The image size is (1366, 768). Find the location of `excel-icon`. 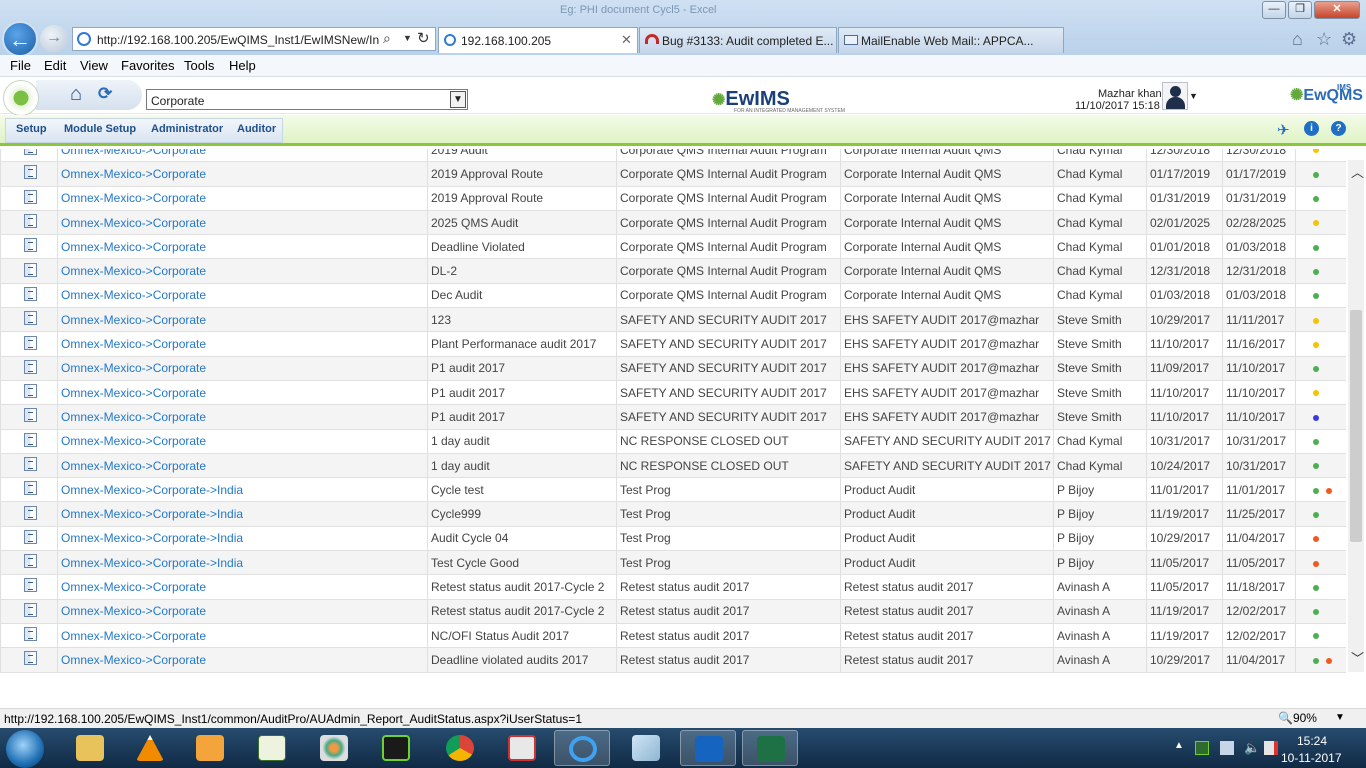

excel-icon is located at coordinates (770, 748).